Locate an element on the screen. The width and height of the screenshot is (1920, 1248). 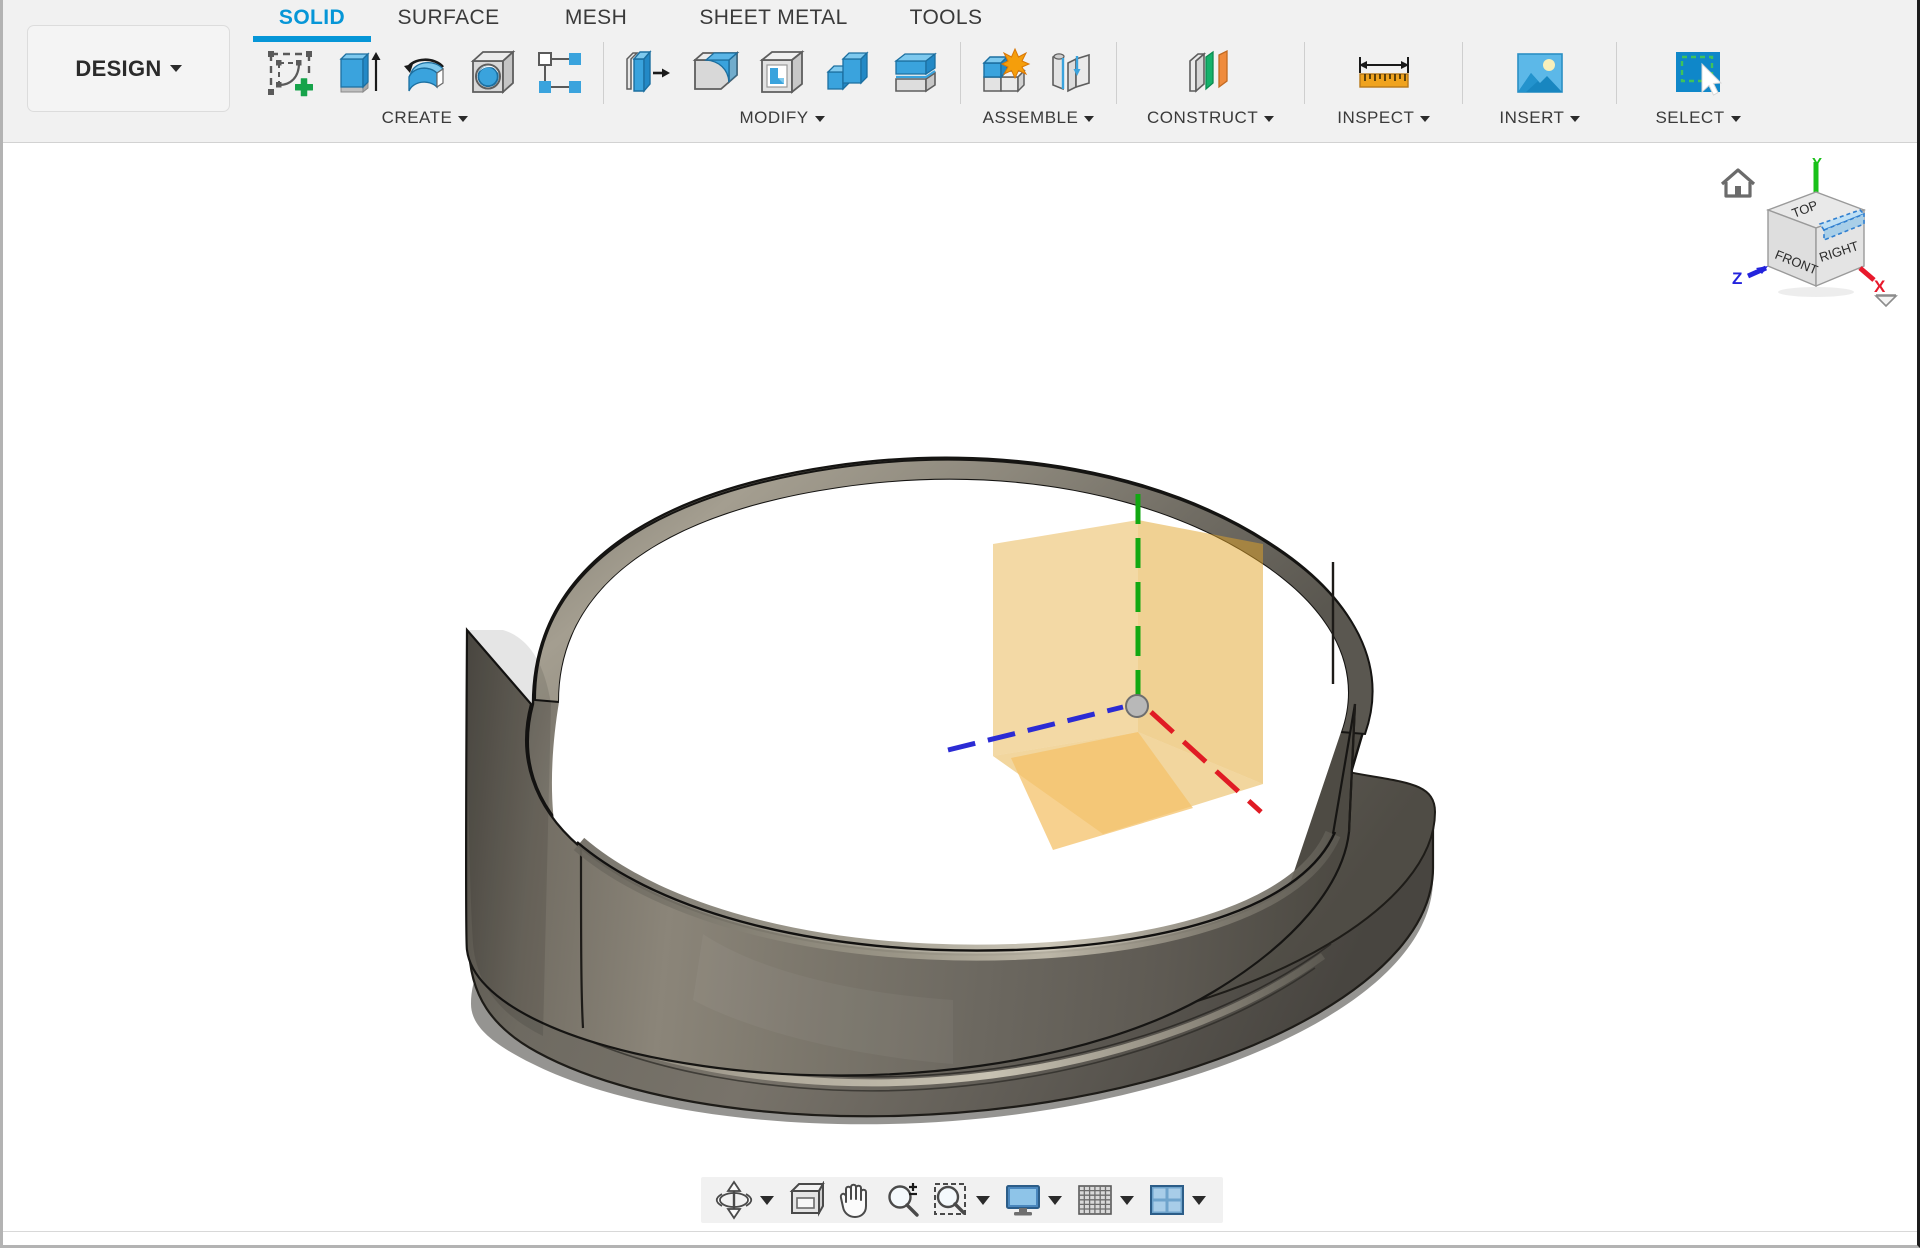
origin-point is located at coordinates (1137, 706).